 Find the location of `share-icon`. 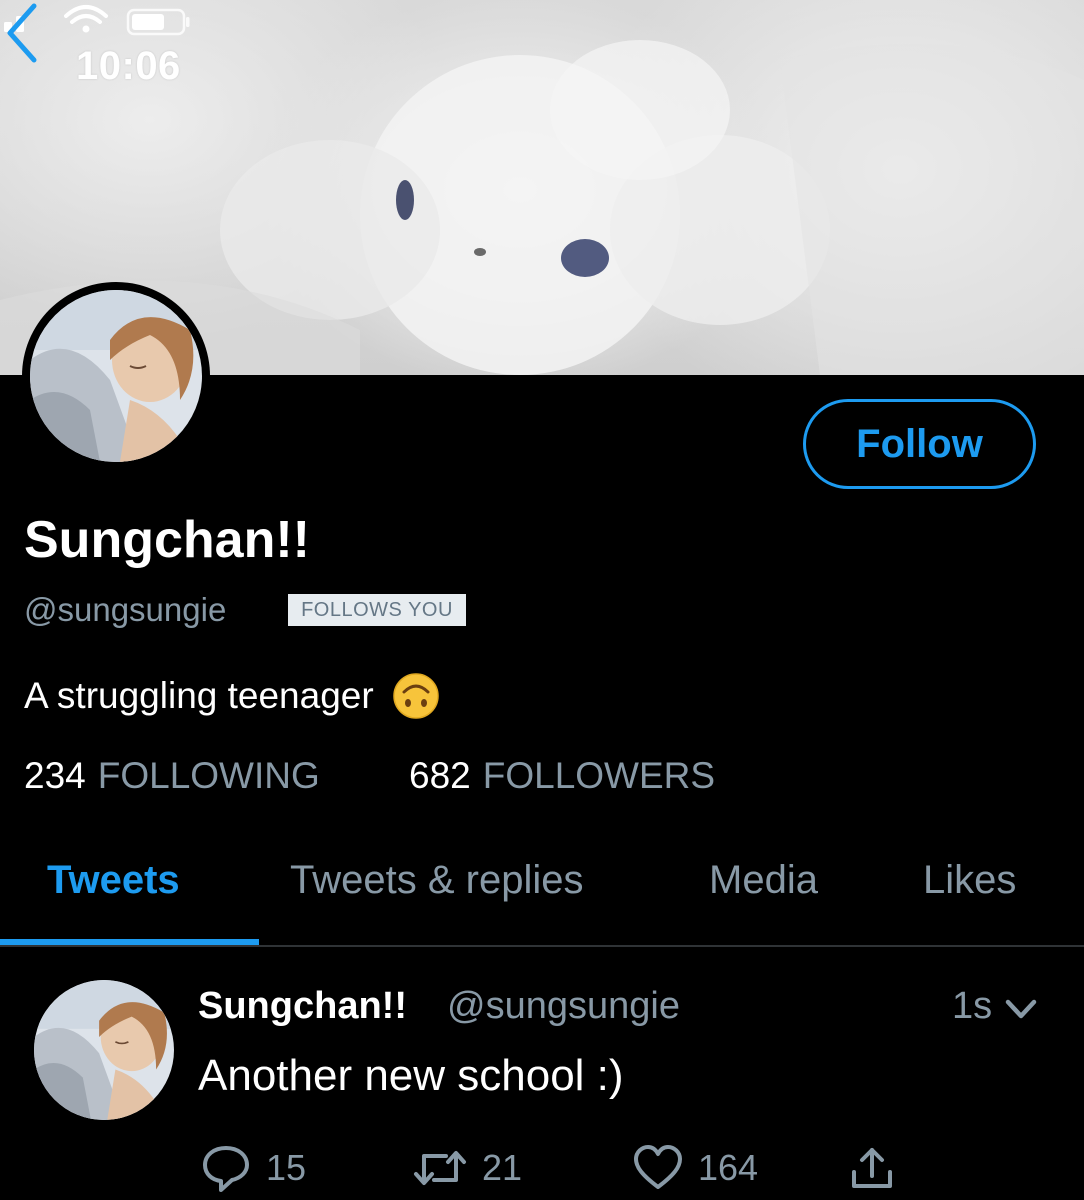

share-icon is located at coordinates (872, 1168).